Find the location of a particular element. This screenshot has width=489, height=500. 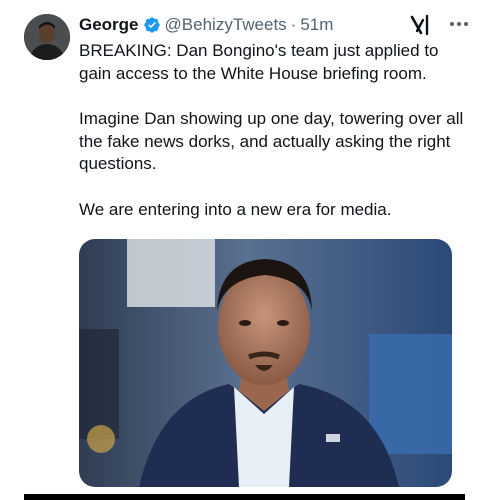

timestamp: 51m is located at coordinates (316, 25).